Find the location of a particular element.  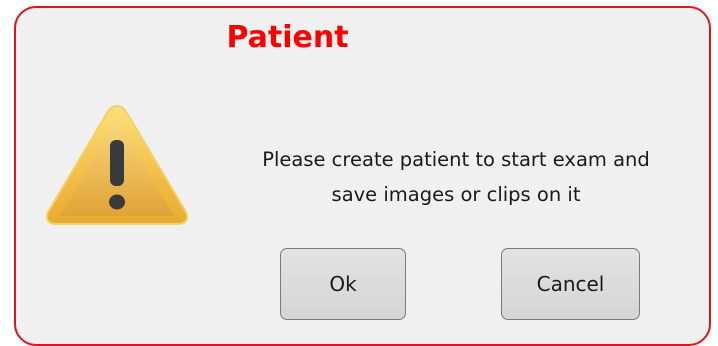

warning-icon is located at coordinates (117, 164).